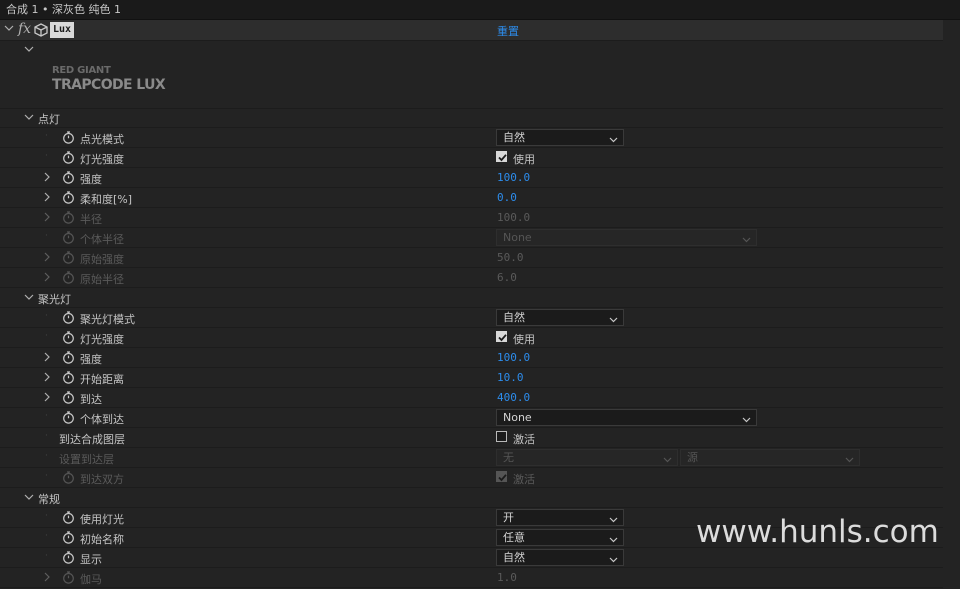 The height and width of the screenshot is (589, 960). What do you see at coordinates (770, 457) in the screenshot?
I see `source-dropdown: 源` at bounding box center [770, 457].